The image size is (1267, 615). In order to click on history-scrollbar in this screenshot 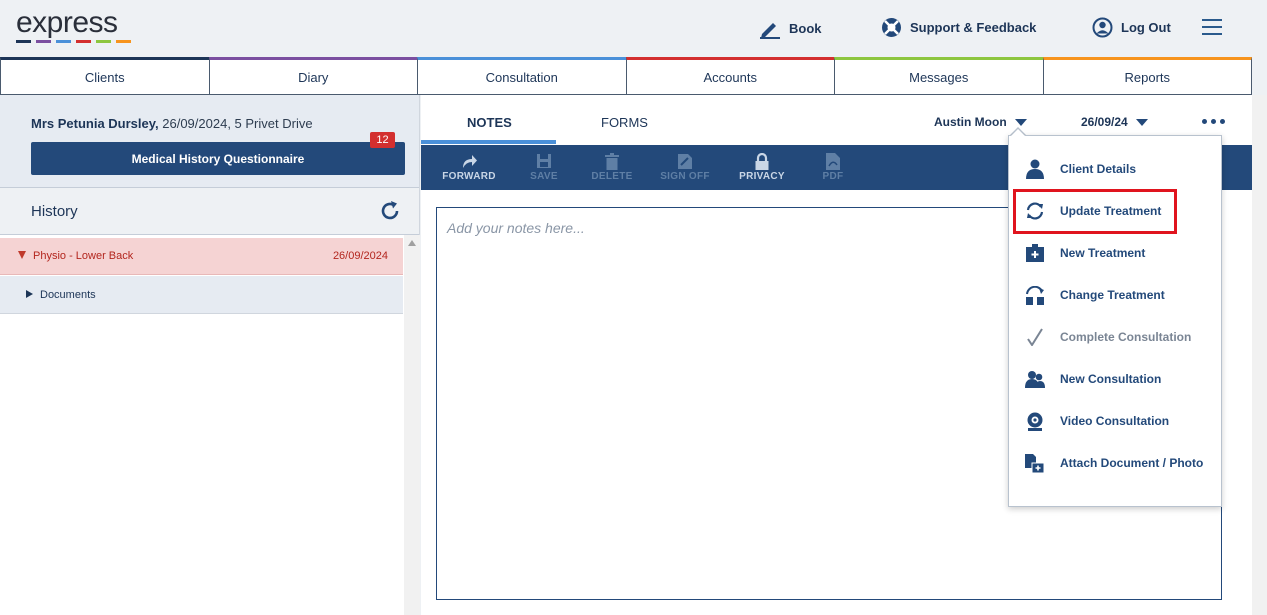, I will do `click(412, 425)`.